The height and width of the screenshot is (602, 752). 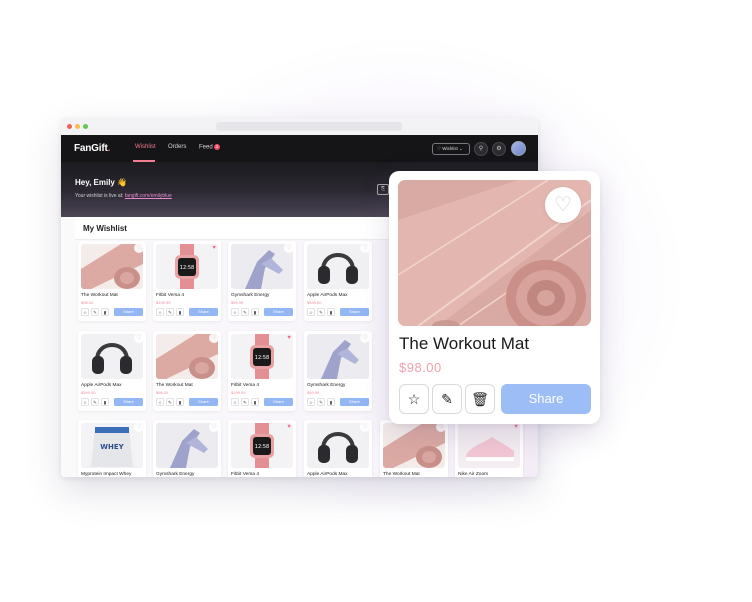 I want to click on wishlist-link: fangift.com/emilyblue, so click(x=148, y=196).